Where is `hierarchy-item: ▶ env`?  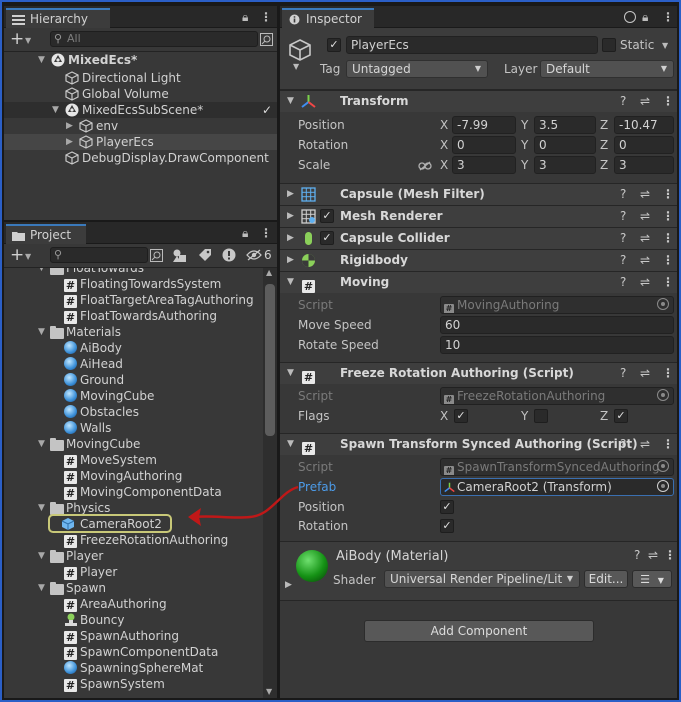 hierarchy-item: ▶ env is located at coordinates (140, 126).